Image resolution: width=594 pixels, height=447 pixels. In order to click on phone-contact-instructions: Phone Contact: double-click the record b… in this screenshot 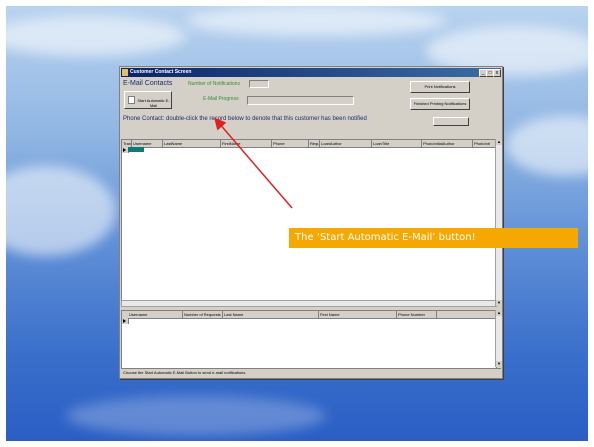, I will do `click(245, 119)`.